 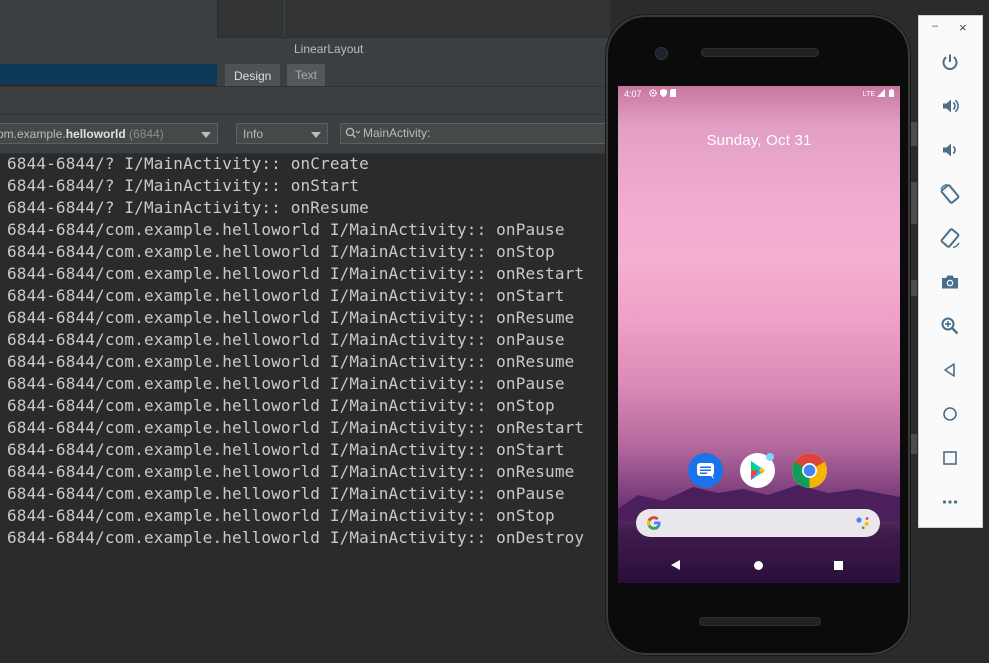 I want to click on signal-icon, so click(x=881, y=93).